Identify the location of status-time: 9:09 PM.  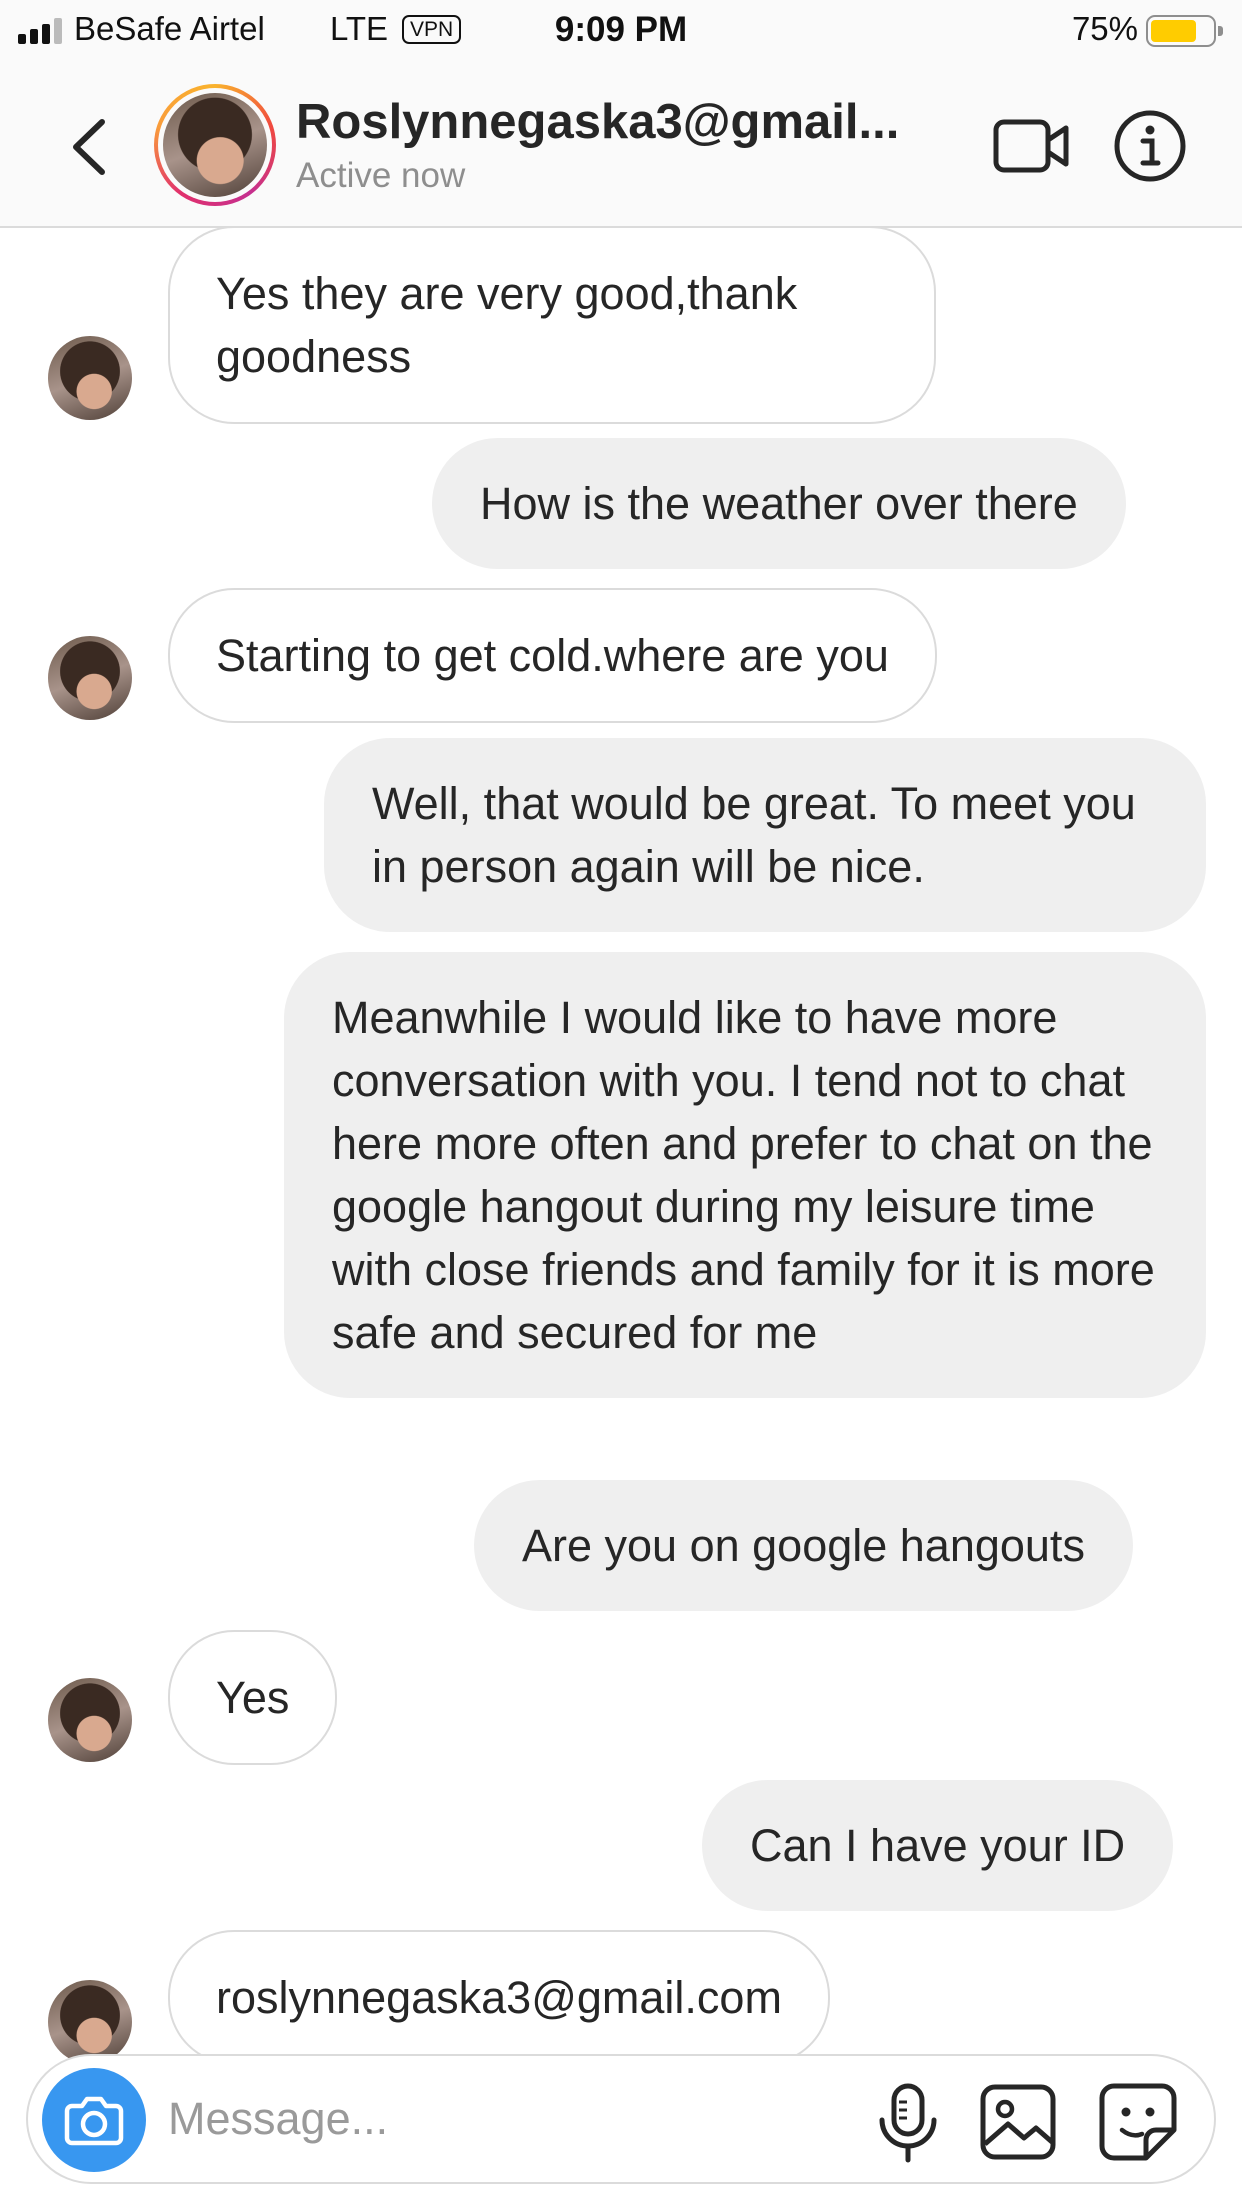
(621, 29).